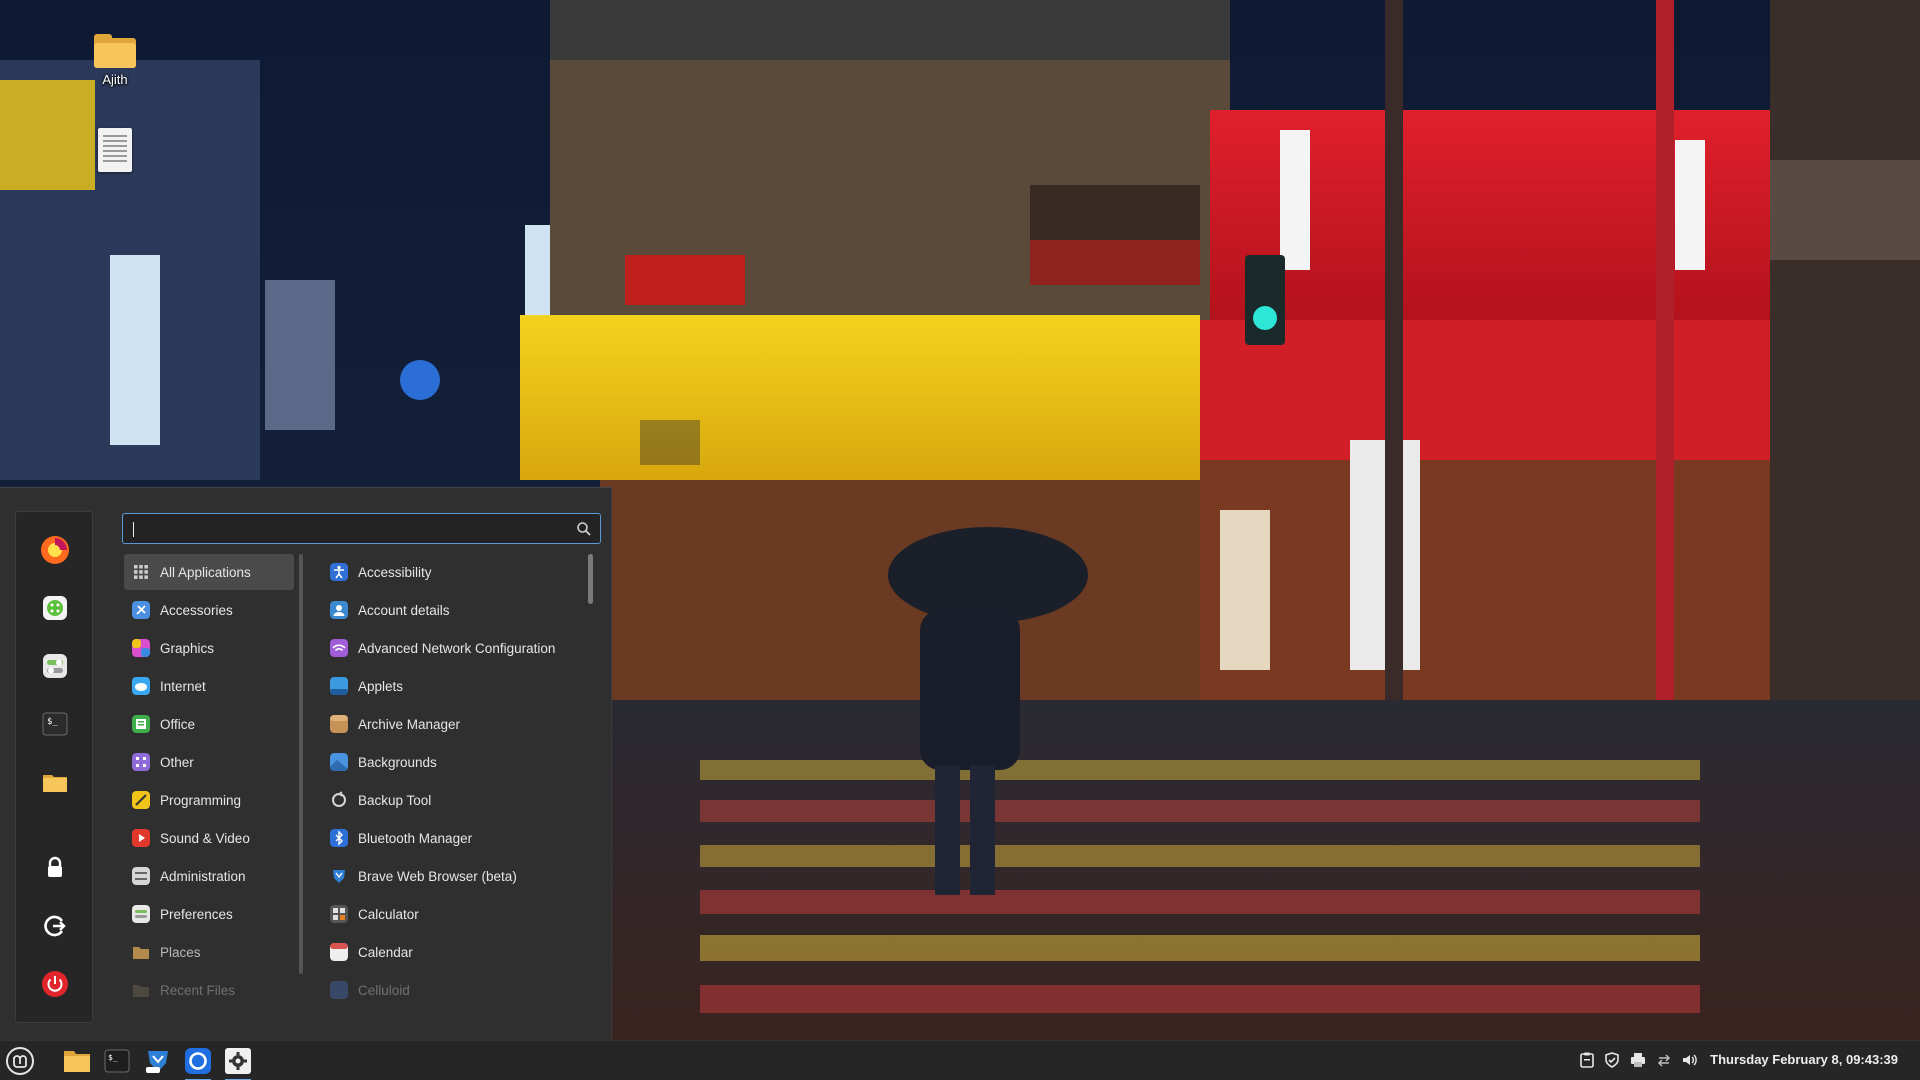 The width and height of the screenshot is (1920, 1080). What do you see at coordinates (115, 79) in the screenshot?
I see `desktop-icon-label: Ajith` at bounding box center [115, 79].